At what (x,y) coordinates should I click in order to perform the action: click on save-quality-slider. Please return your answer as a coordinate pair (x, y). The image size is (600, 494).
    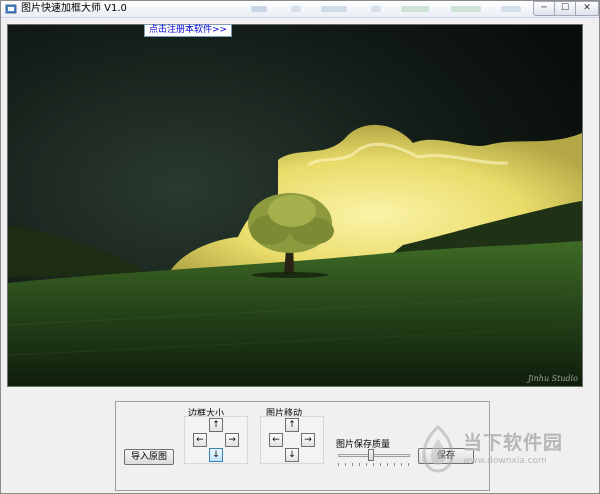
    Looking at the image, I should click on (374, 457).